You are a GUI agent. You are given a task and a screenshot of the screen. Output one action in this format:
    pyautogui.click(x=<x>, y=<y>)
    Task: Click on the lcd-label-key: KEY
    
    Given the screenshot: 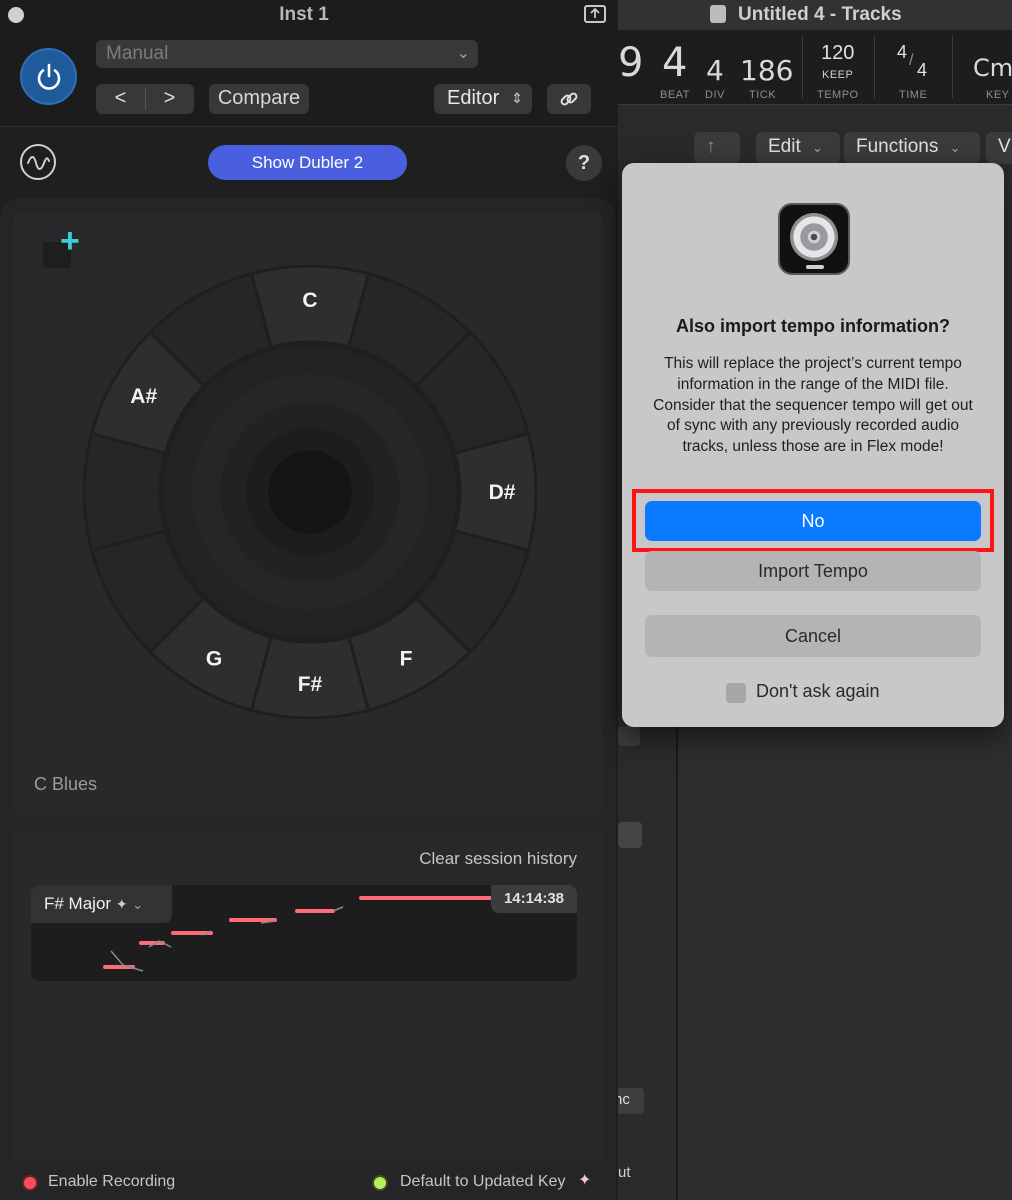 What is the action you would take?
    pyautogui.click(x=998, y=95)
    